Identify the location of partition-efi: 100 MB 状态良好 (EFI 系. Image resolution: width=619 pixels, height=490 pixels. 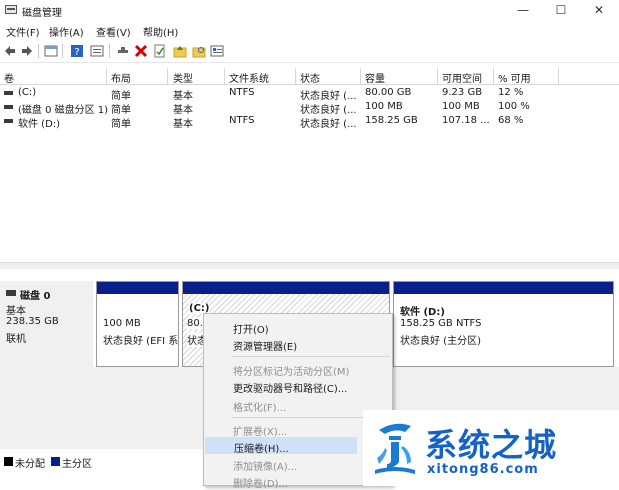
(137, 324).